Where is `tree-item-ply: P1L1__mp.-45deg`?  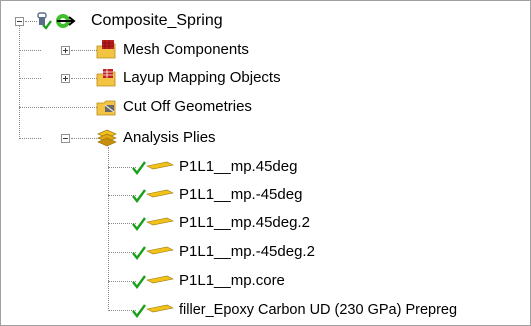
tree-item-ply: P1L1__mp.-45deg is located at coordinates (216, 195).